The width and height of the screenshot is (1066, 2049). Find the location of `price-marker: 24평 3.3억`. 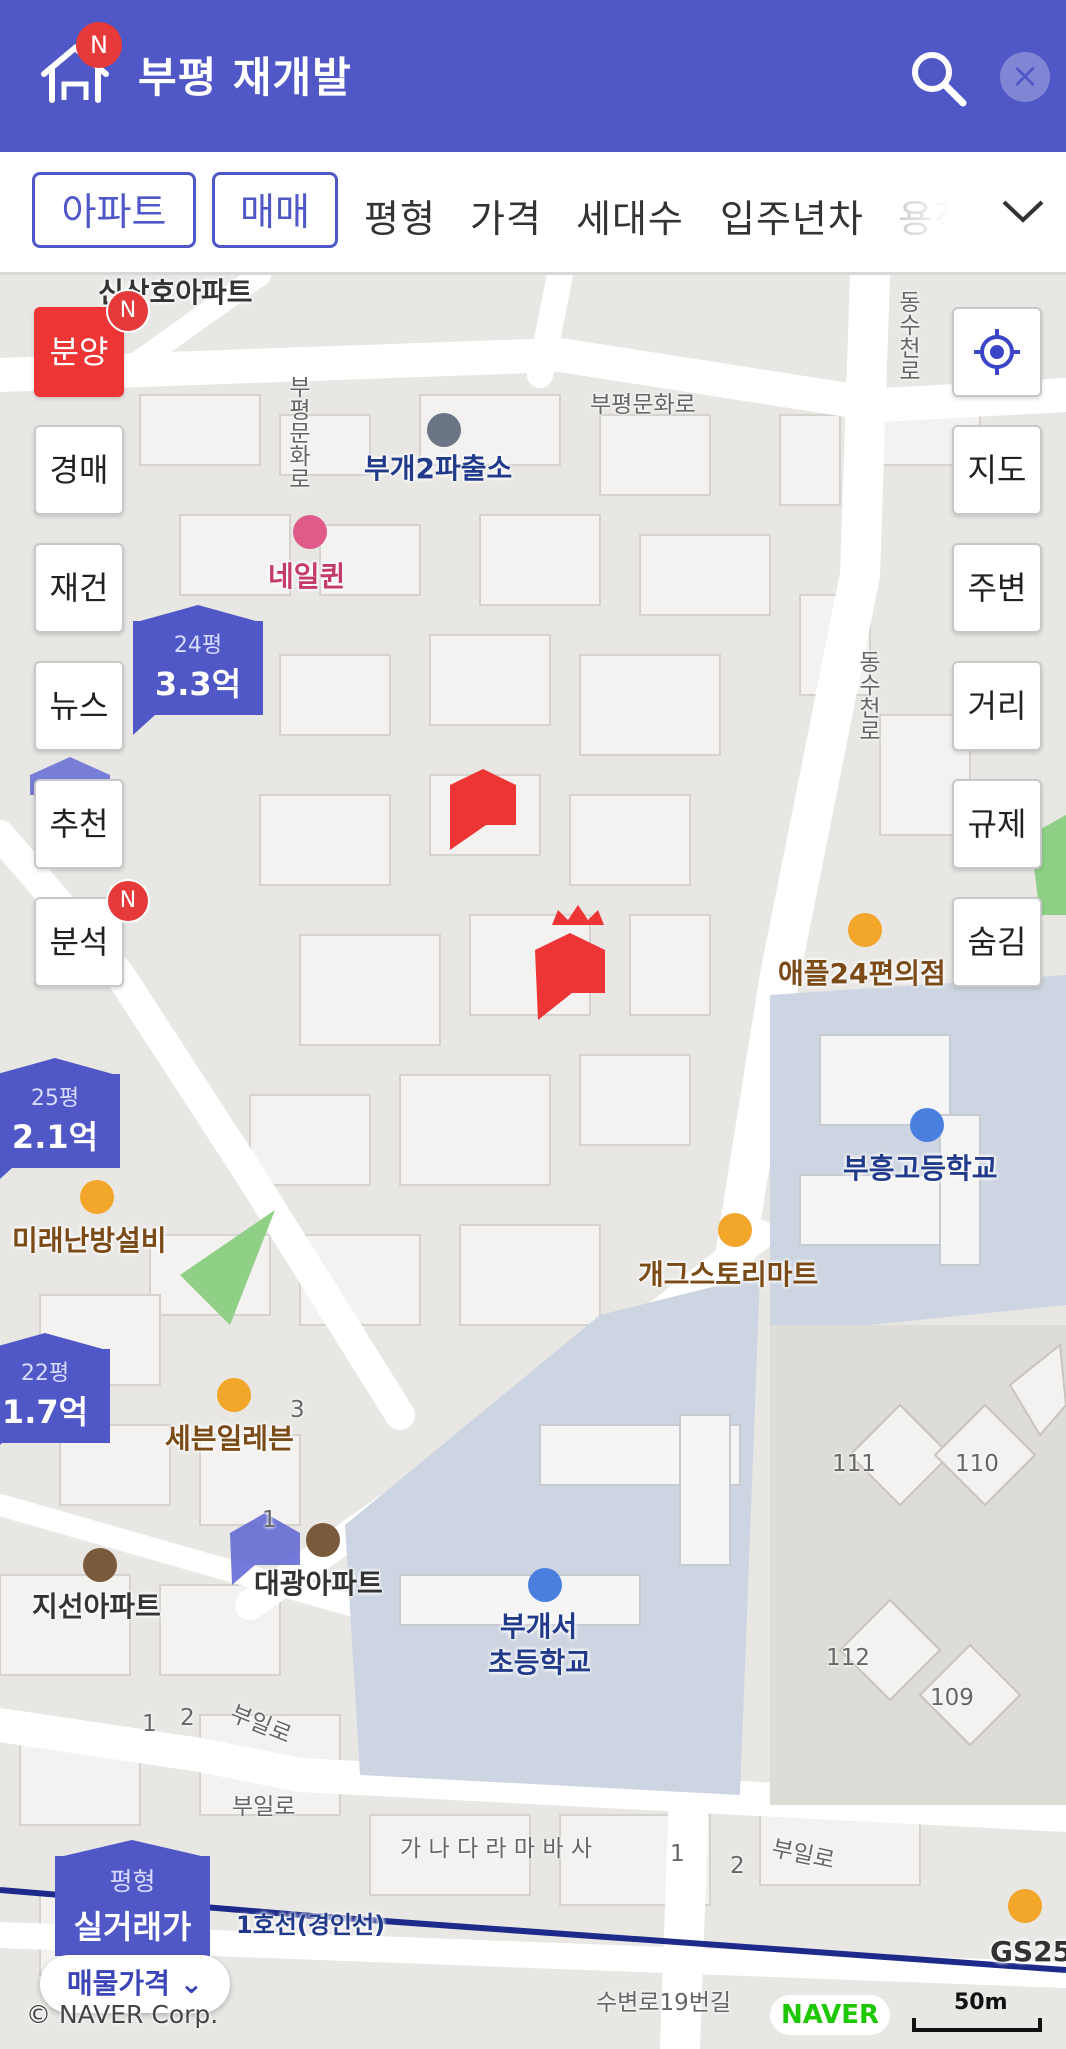

price-marker: 24평 3.3억 is located at coordinates (198, 670).